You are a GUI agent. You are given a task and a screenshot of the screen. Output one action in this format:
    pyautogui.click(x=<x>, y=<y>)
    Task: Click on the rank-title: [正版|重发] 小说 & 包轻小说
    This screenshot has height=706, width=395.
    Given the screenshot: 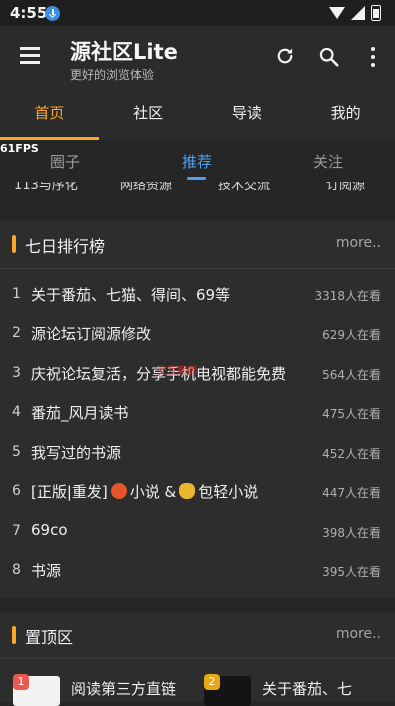 What is the action you would take?
    pyautogui.click(x=144, y=491)
    